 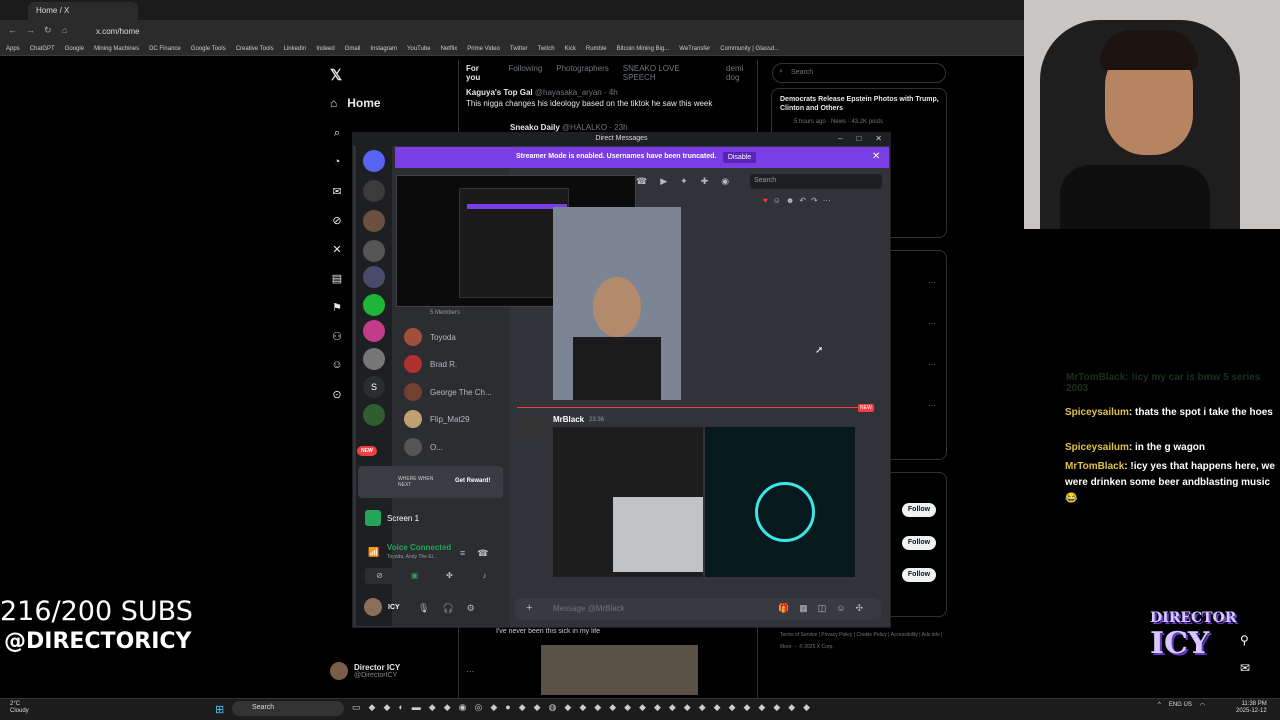 What do you see at coordinates (568, 419) in the screenshot?
I see `message-author: MrBlack` at bounding box center [568, 419].